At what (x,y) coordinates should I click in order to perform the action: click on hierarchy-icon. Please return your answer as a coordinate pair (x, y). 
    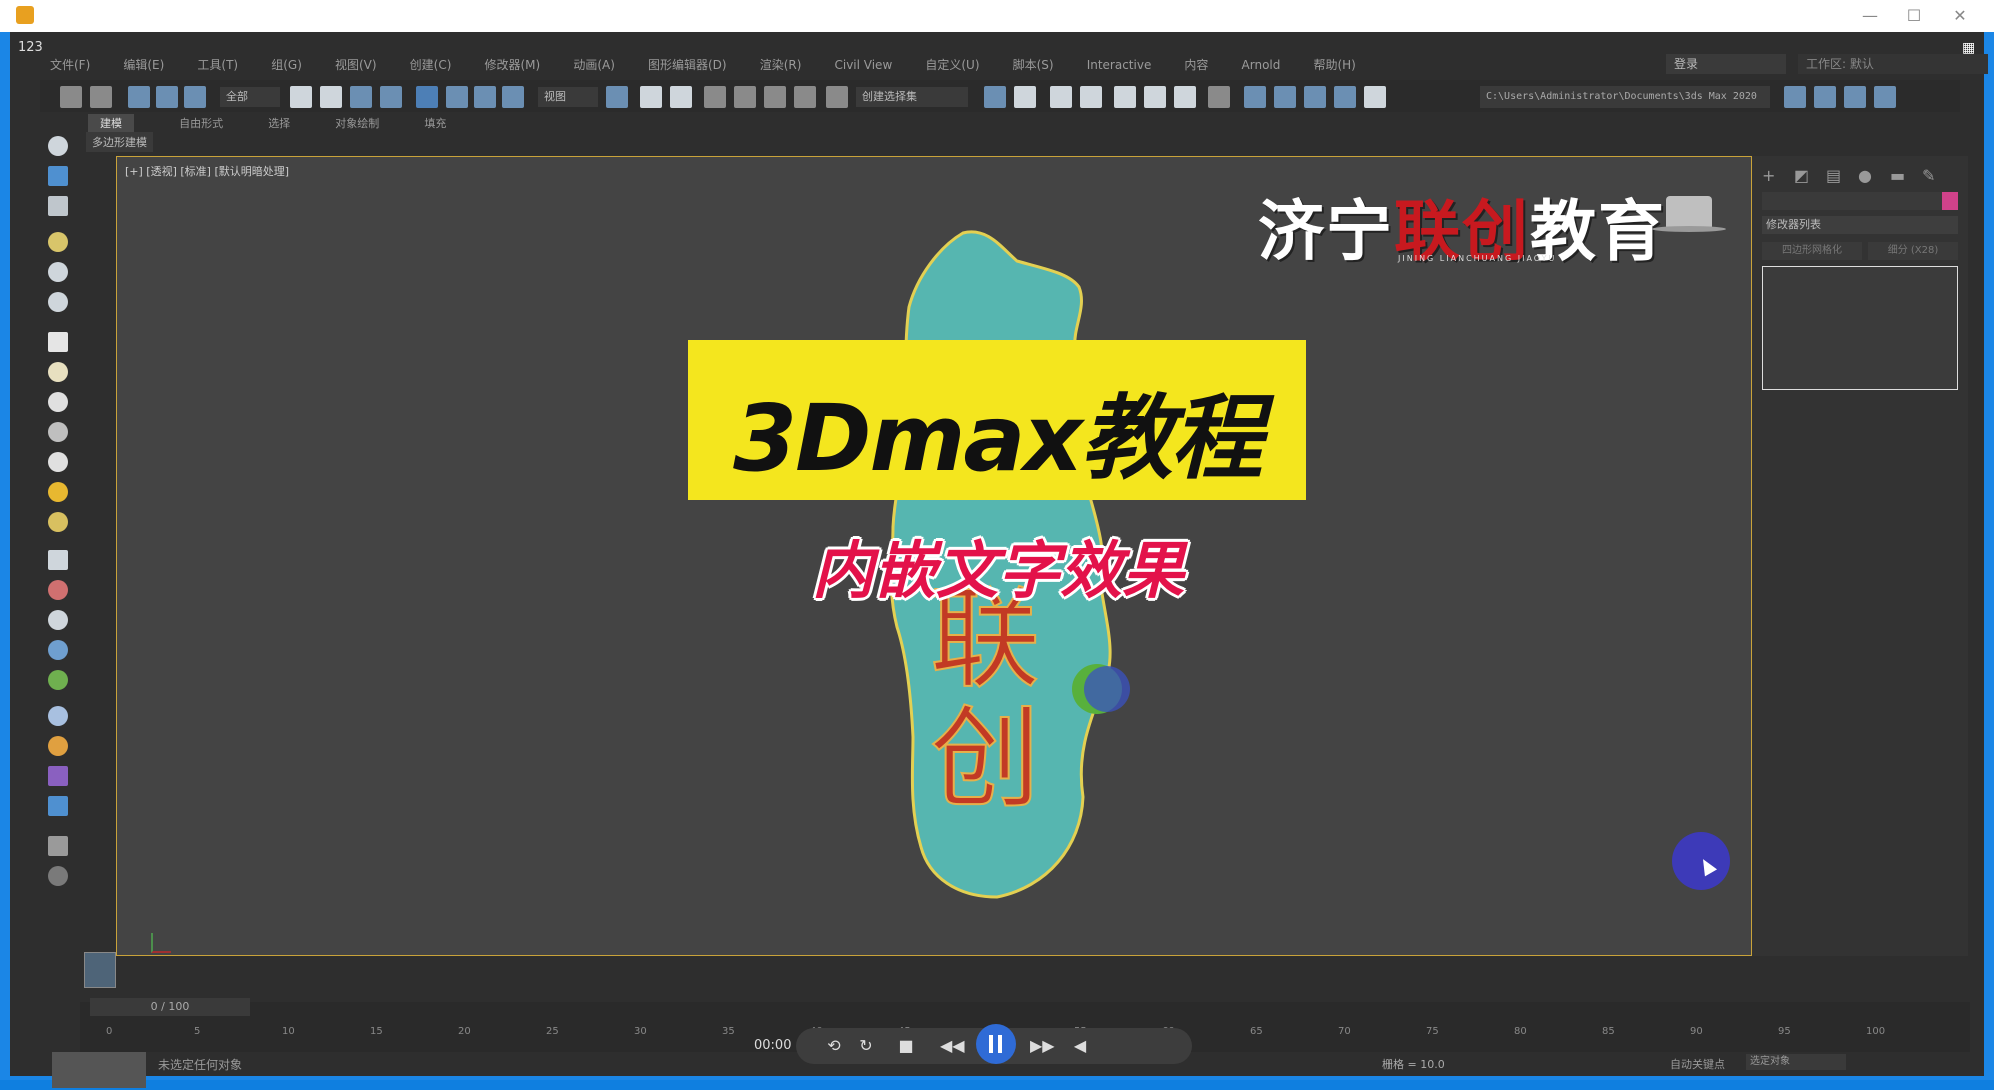
    Looking at the image, I should click on (58, 272).